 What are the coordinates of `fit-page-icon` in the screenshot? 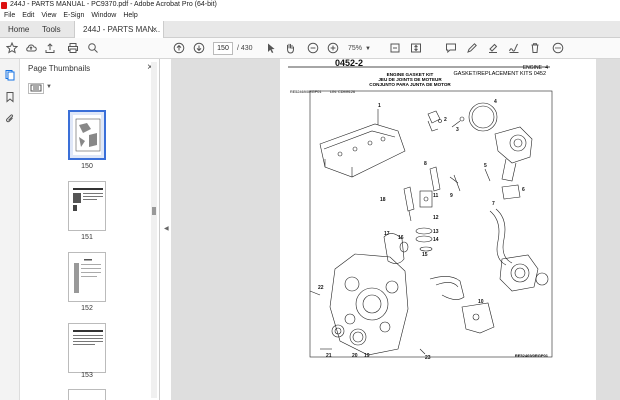 It's located at (395, 49).